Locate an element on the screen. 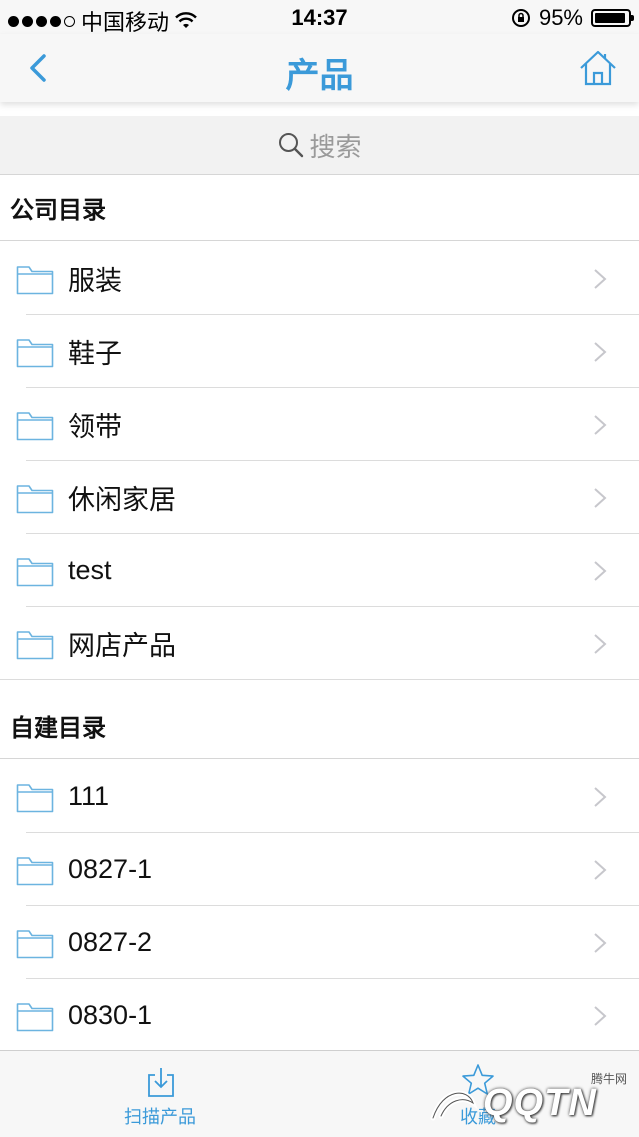 The image size is (639, 1137). tab-label: 扫描产品 is located at coordinates (160, 1117).